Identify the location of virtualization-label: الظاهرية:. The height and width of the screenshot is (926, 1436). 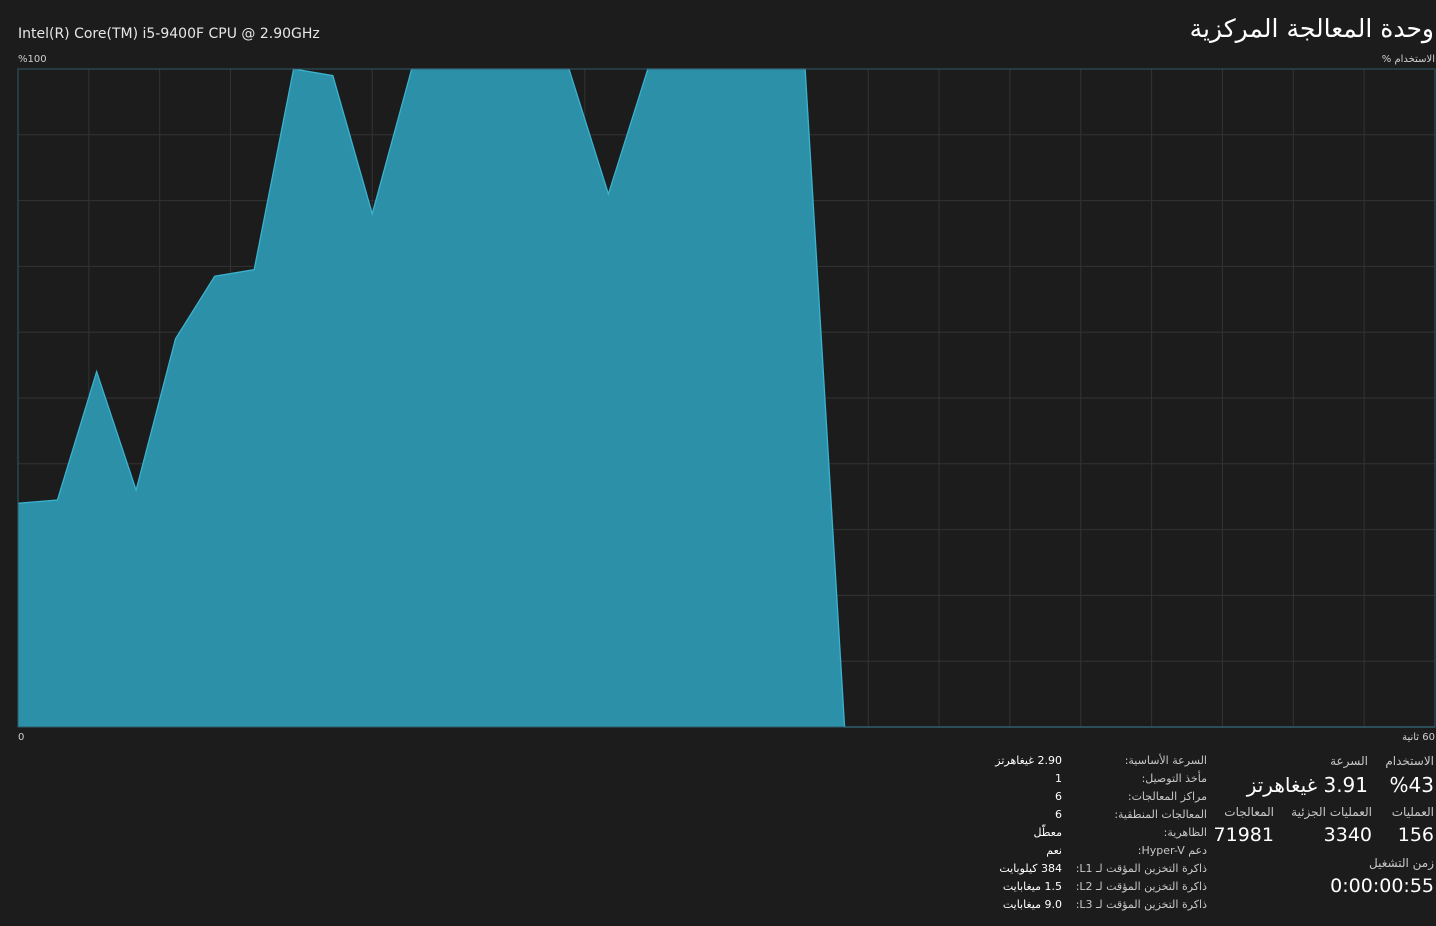
(1185, 832).